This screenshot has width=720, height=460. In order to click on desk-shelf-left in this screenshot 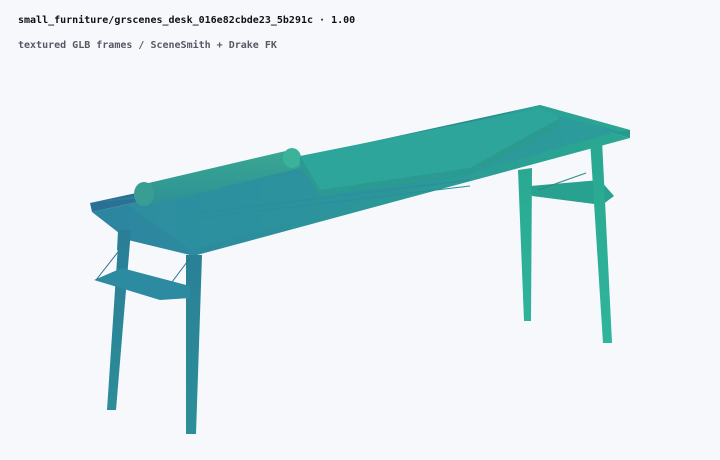, I will do `click(142, 284)`.